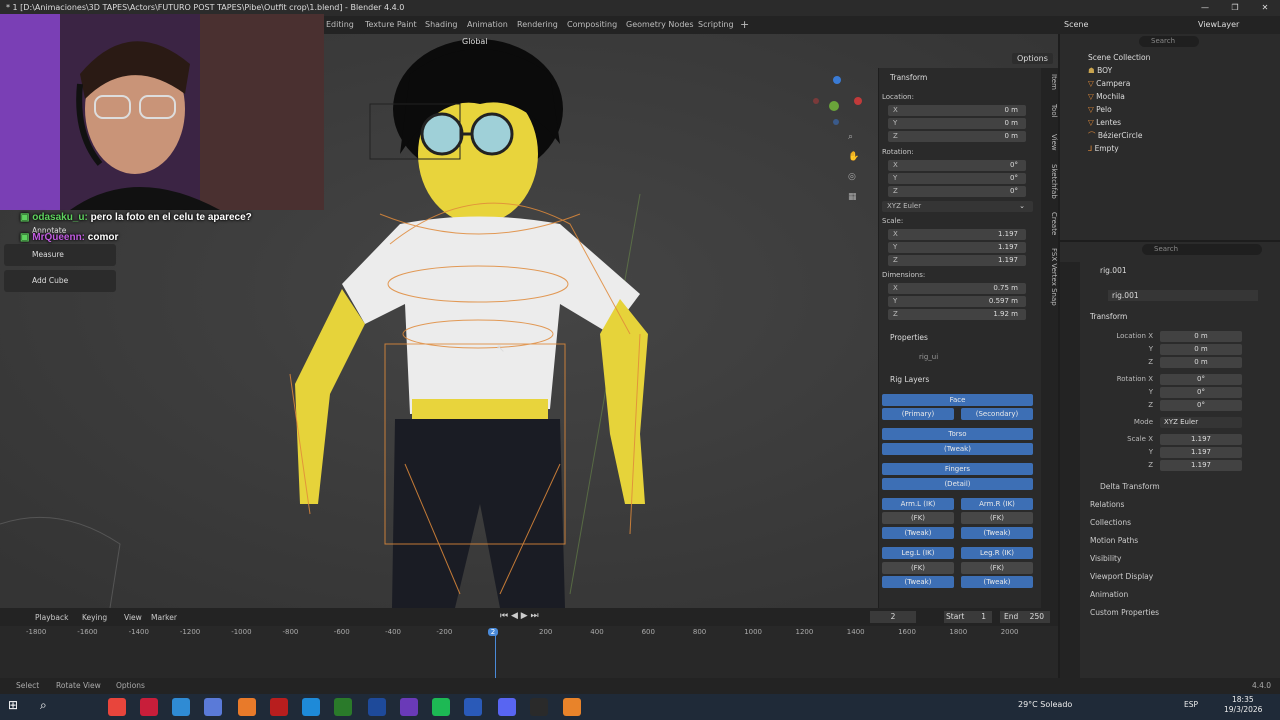  What do you see at coordinates (1107, 504) in the screenshot?
I see `section-relations: Relations` at bounding box center [1107, 504].